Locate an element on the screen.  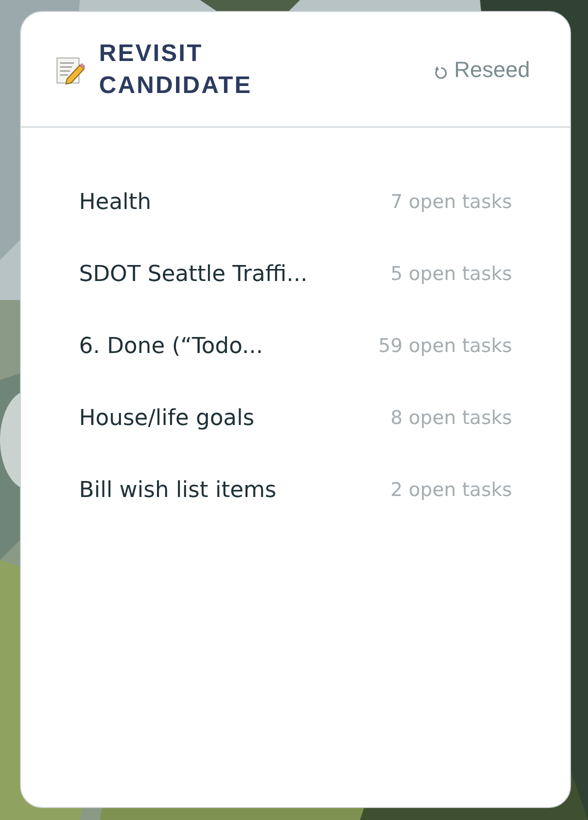
project-name: House/life goals is located at coordinates (166, 418).